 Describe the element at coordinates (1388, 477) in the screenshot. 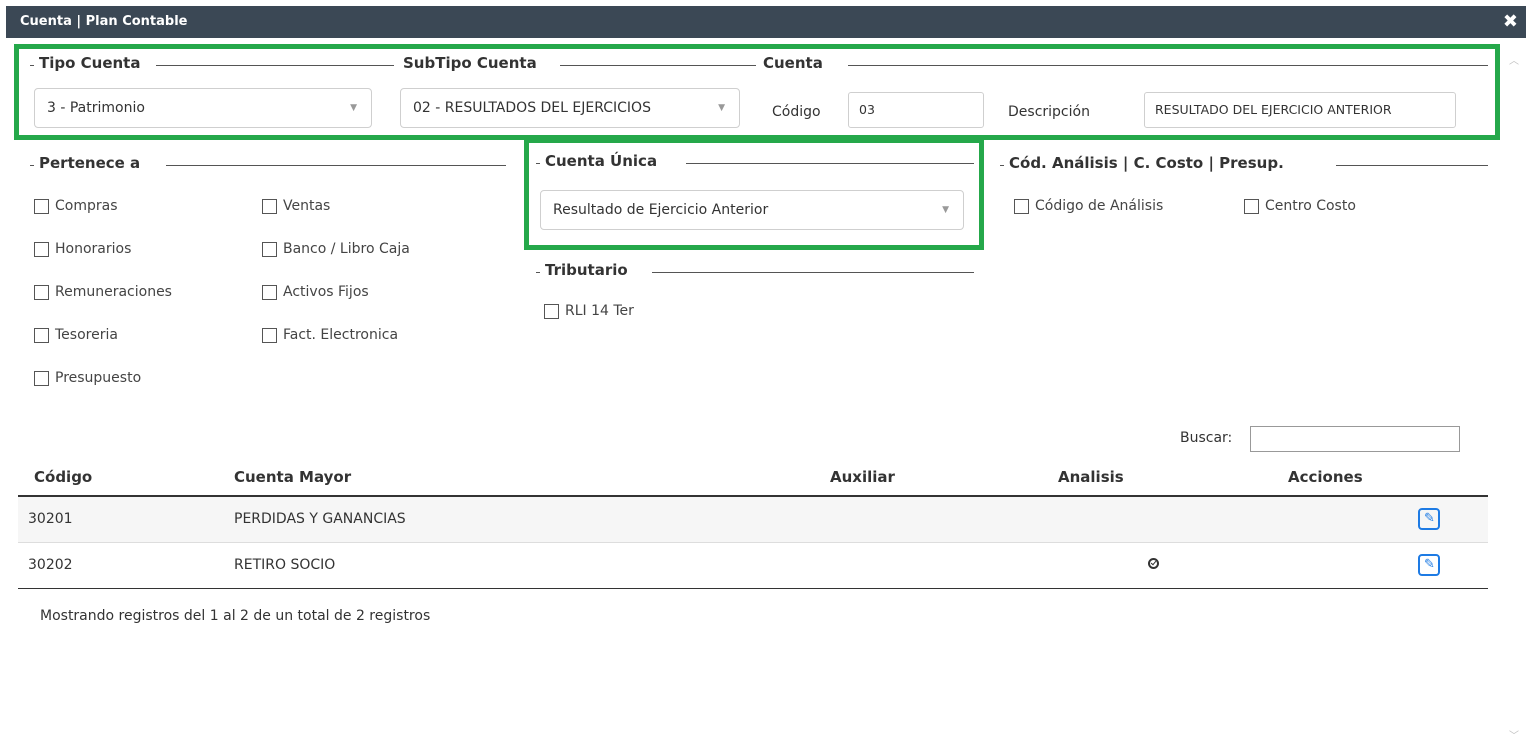

I see `column-header-acciones: Acciones` at that location.